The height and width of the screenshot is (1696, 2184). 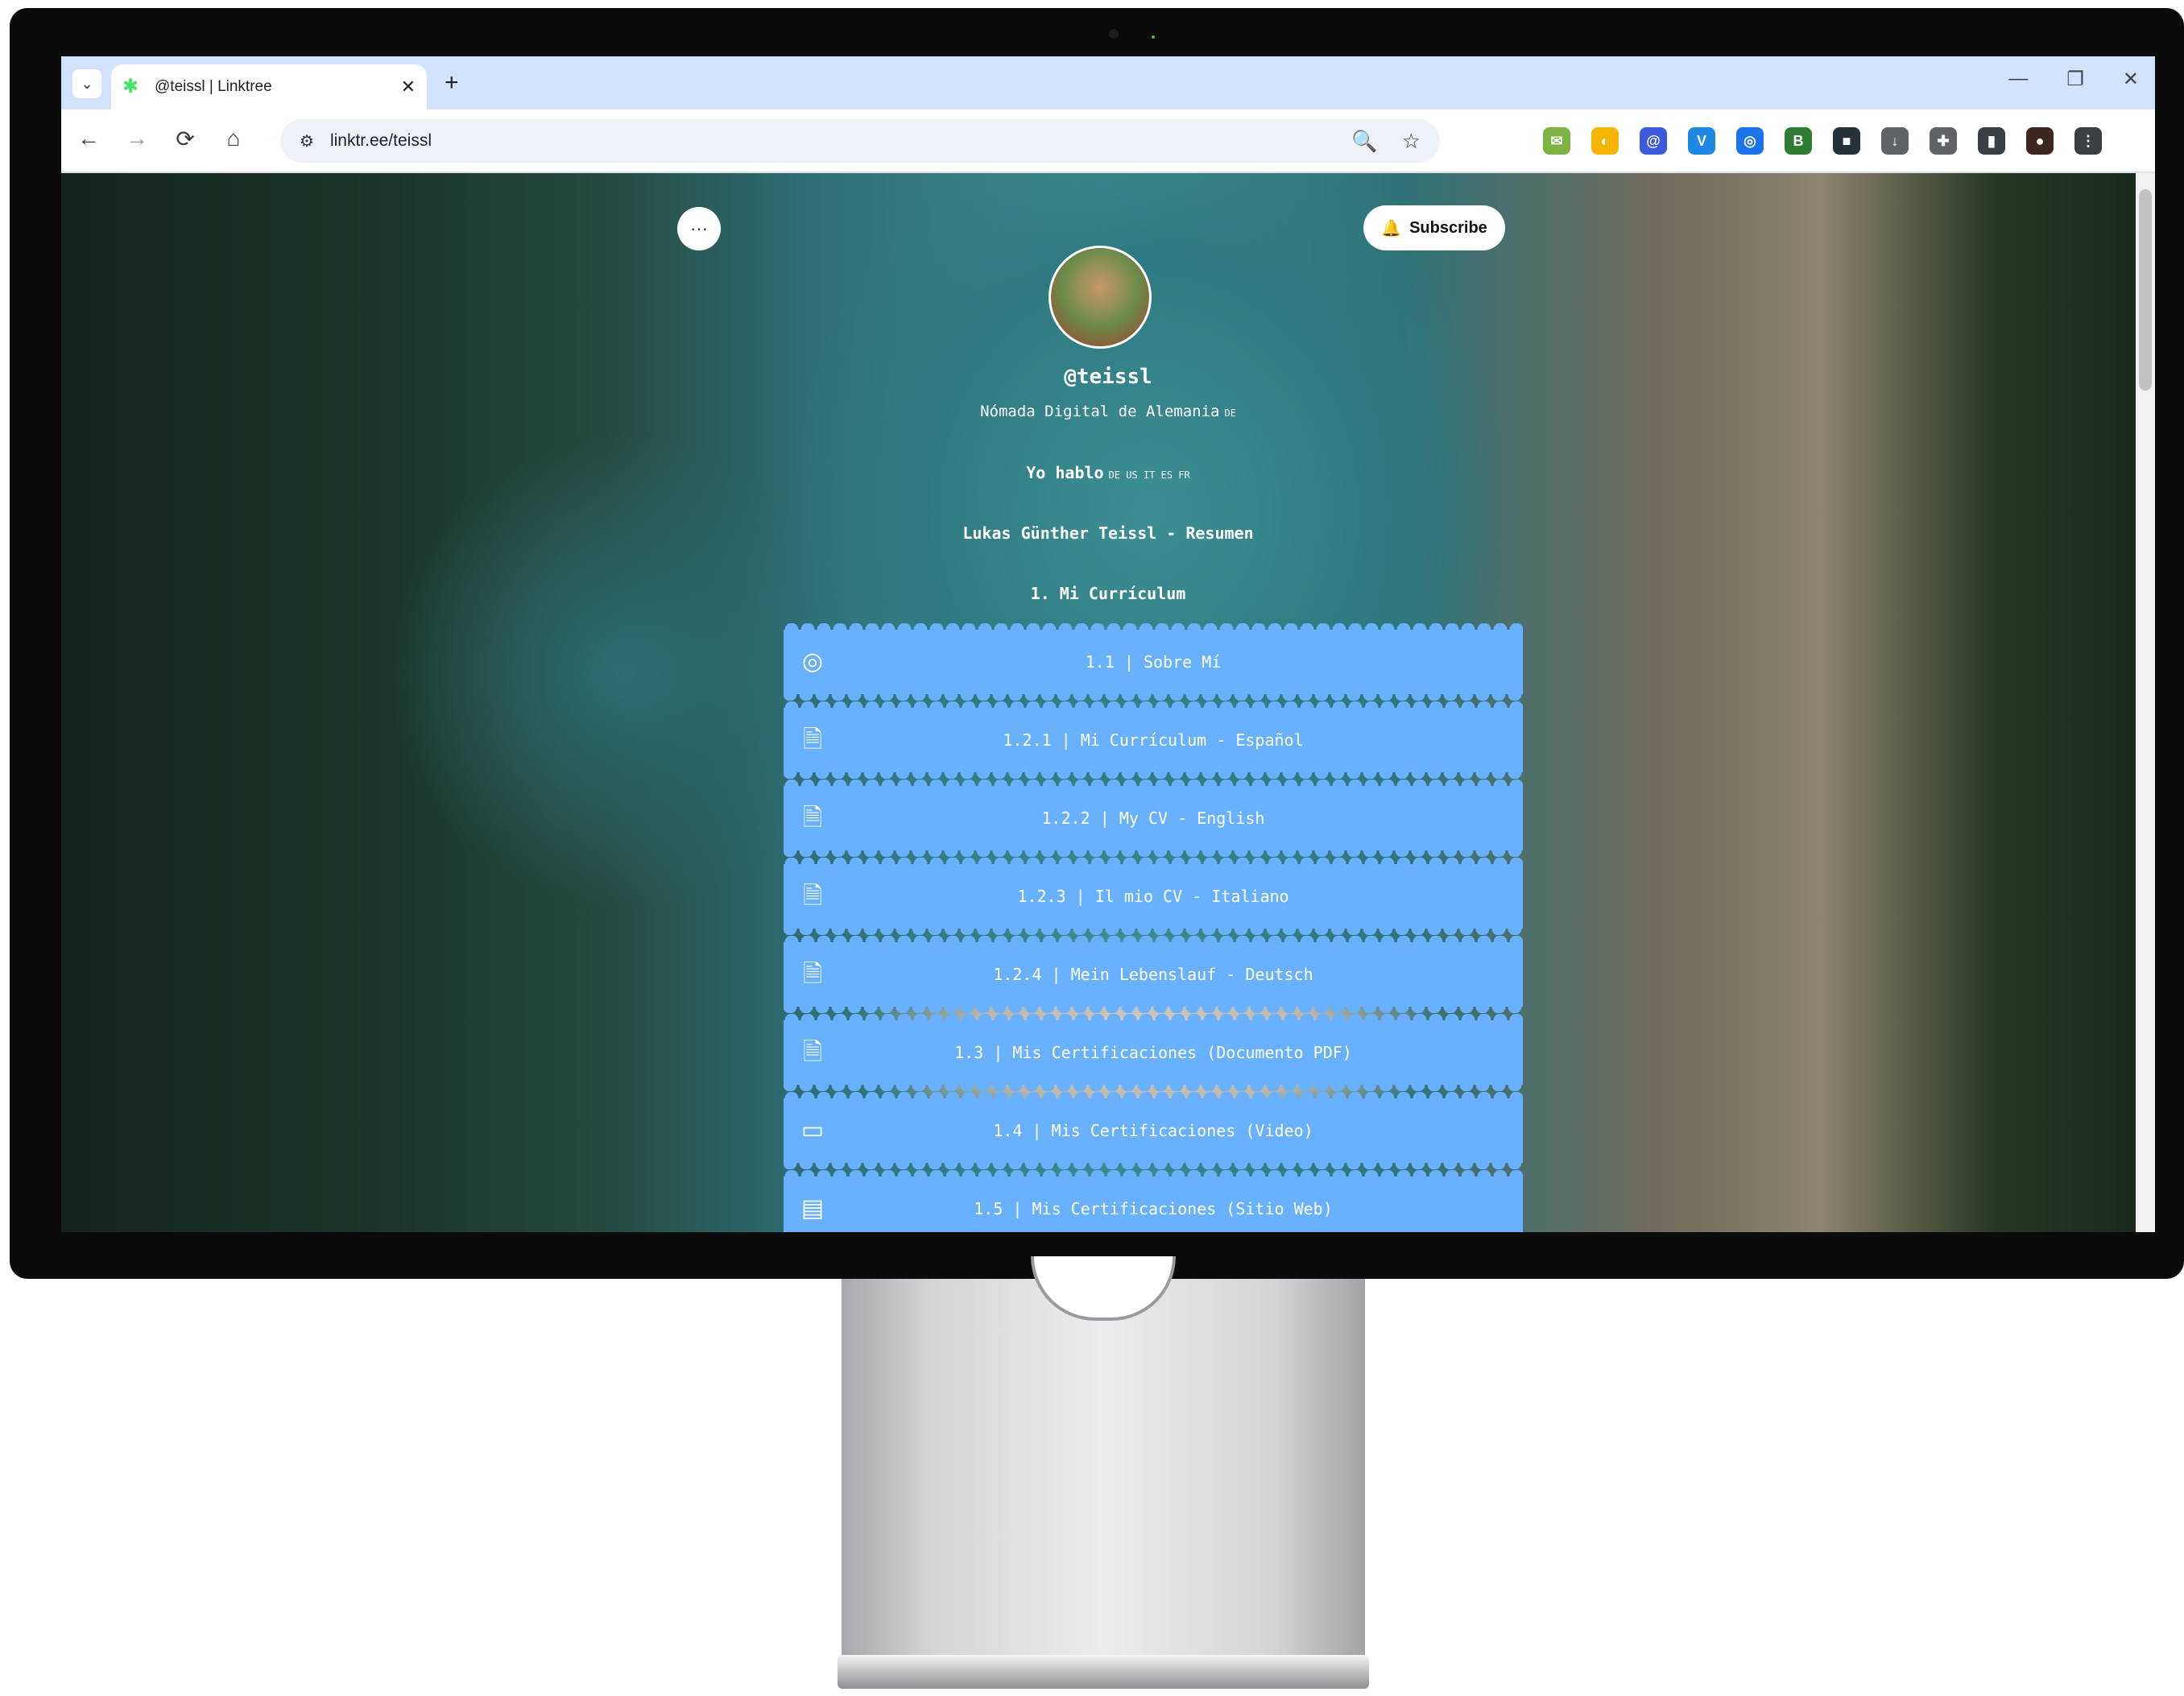 I want to click on b-extension-icon: B, so click(x=1799, y=141).